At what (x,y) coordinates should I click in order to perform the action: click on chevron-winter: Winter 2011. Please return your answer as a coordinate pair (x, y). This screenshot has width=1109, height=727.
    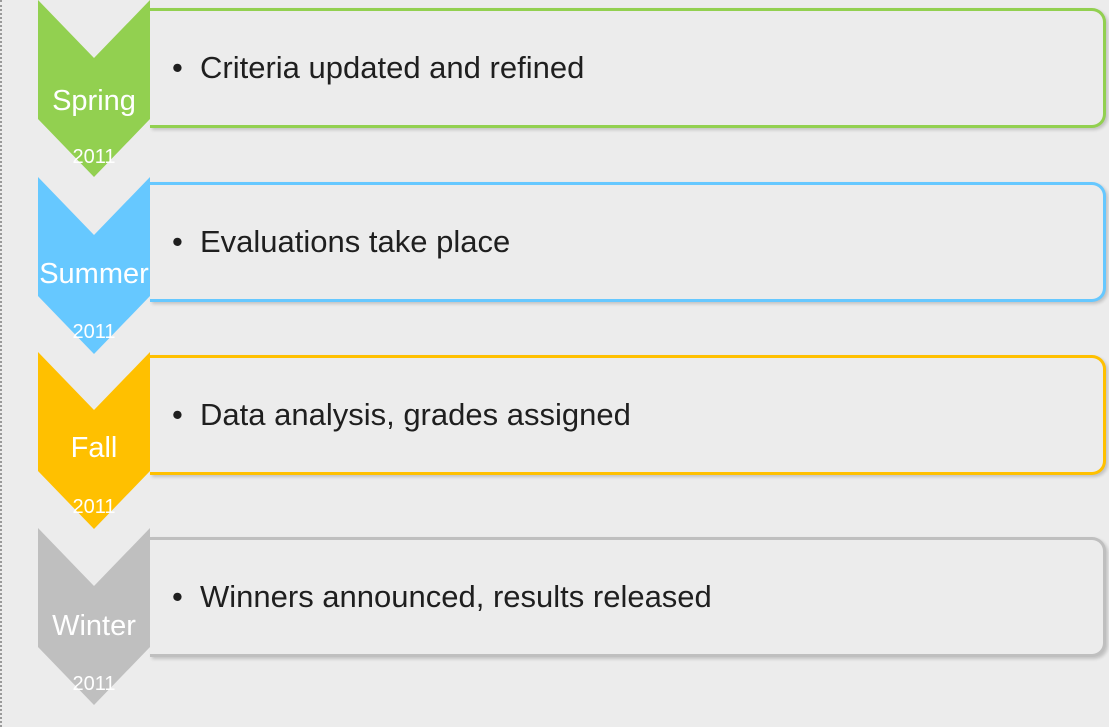
    Looking at the image, I should click on (94, 616).